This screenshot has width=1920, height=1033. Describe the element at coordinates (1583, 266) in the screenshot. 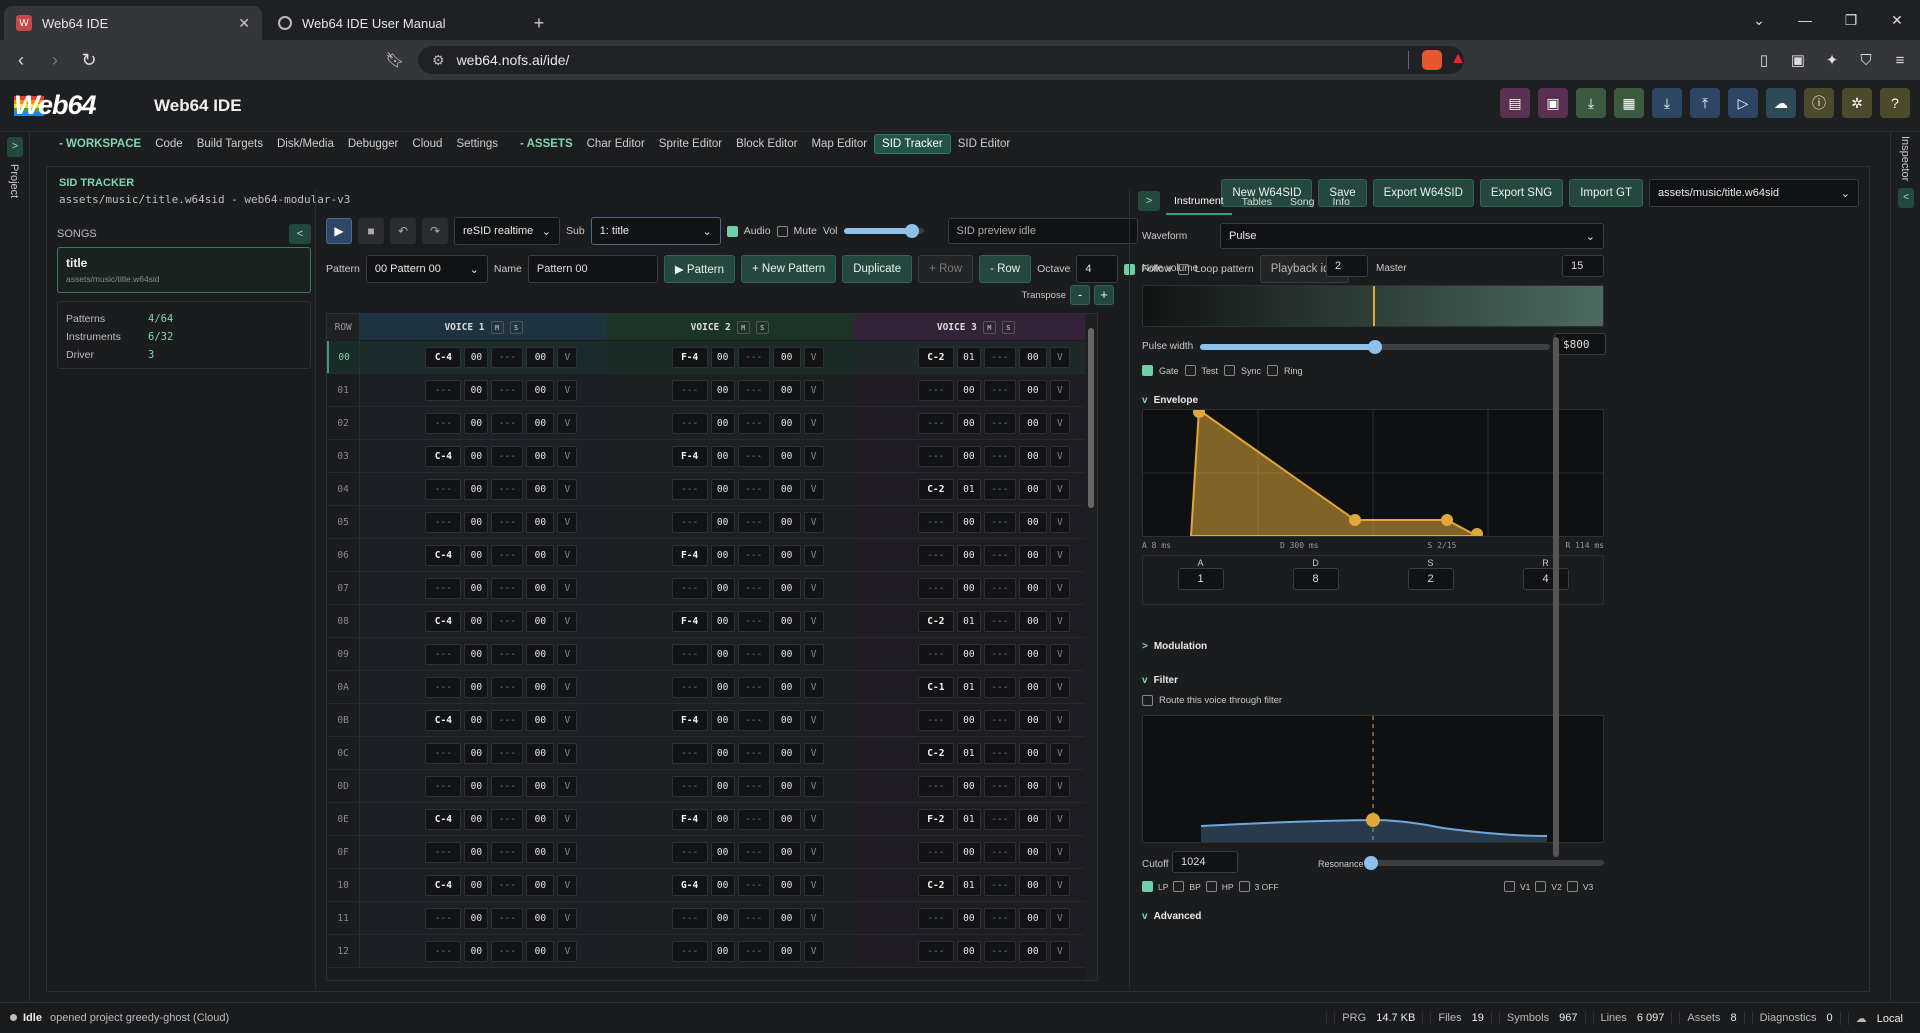

I see `master-volume-input: 15` at that location.